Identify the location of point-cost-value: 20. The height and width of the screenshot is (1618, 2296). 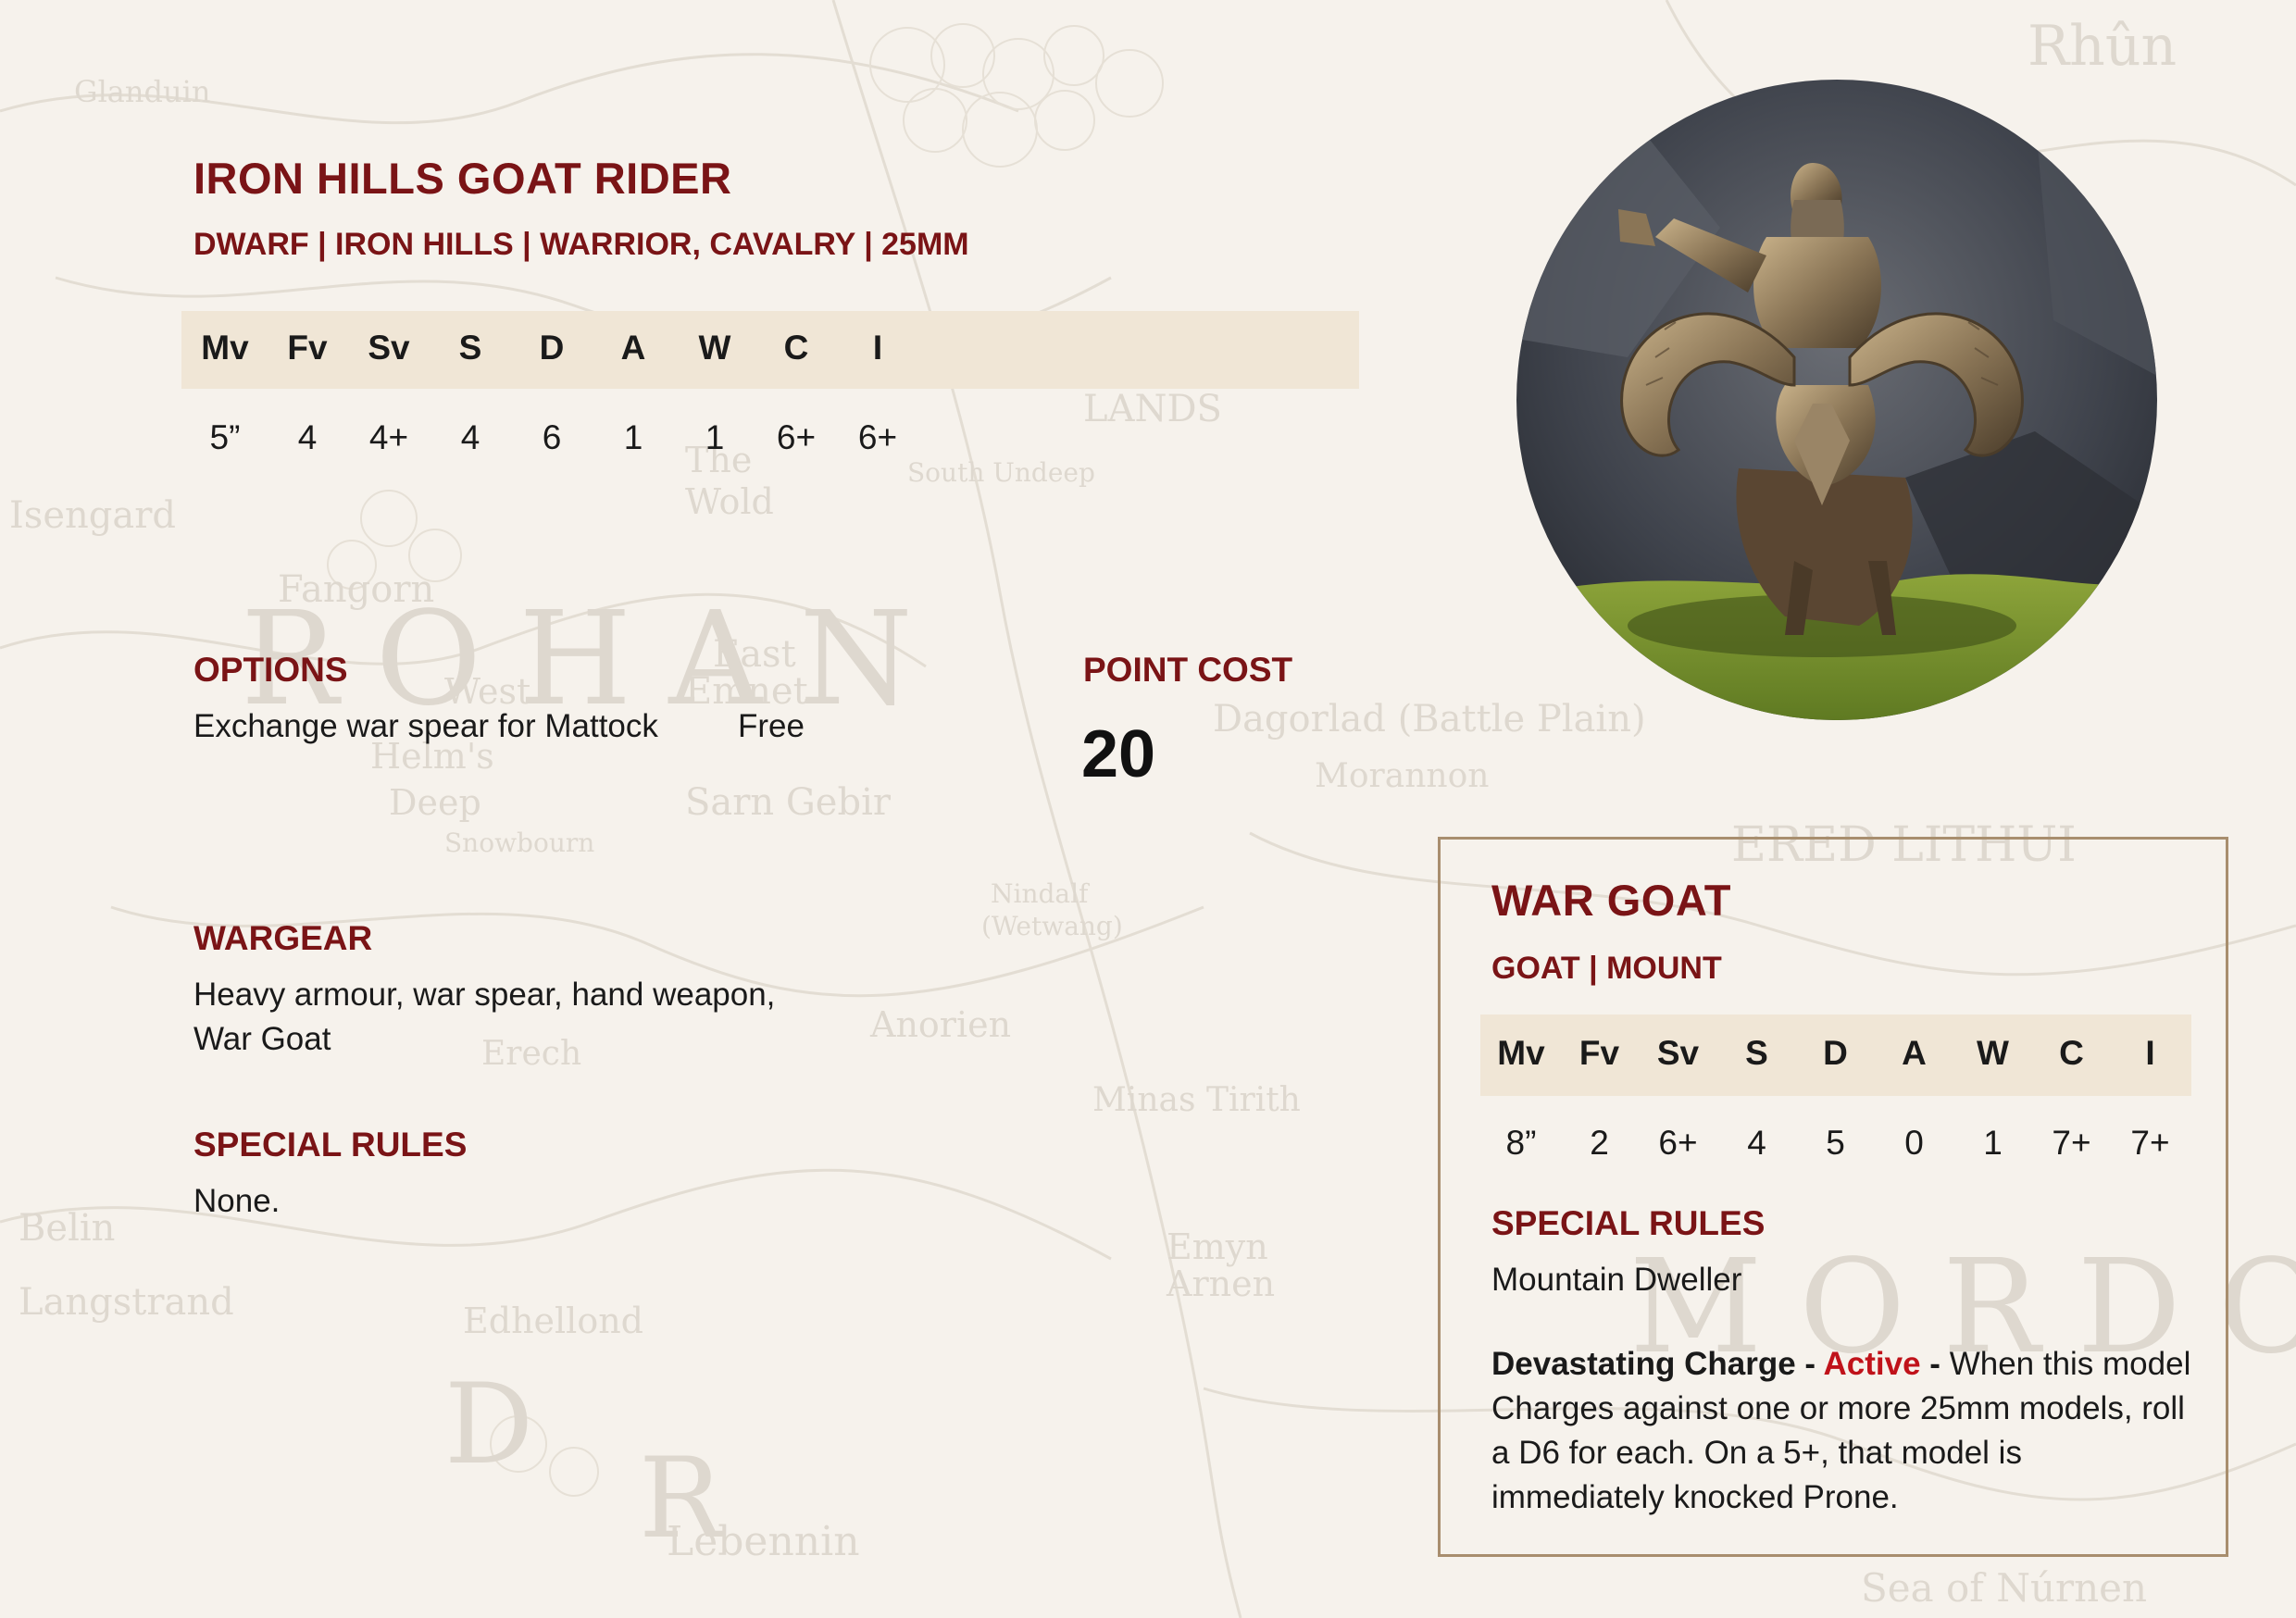
(1118, 754).